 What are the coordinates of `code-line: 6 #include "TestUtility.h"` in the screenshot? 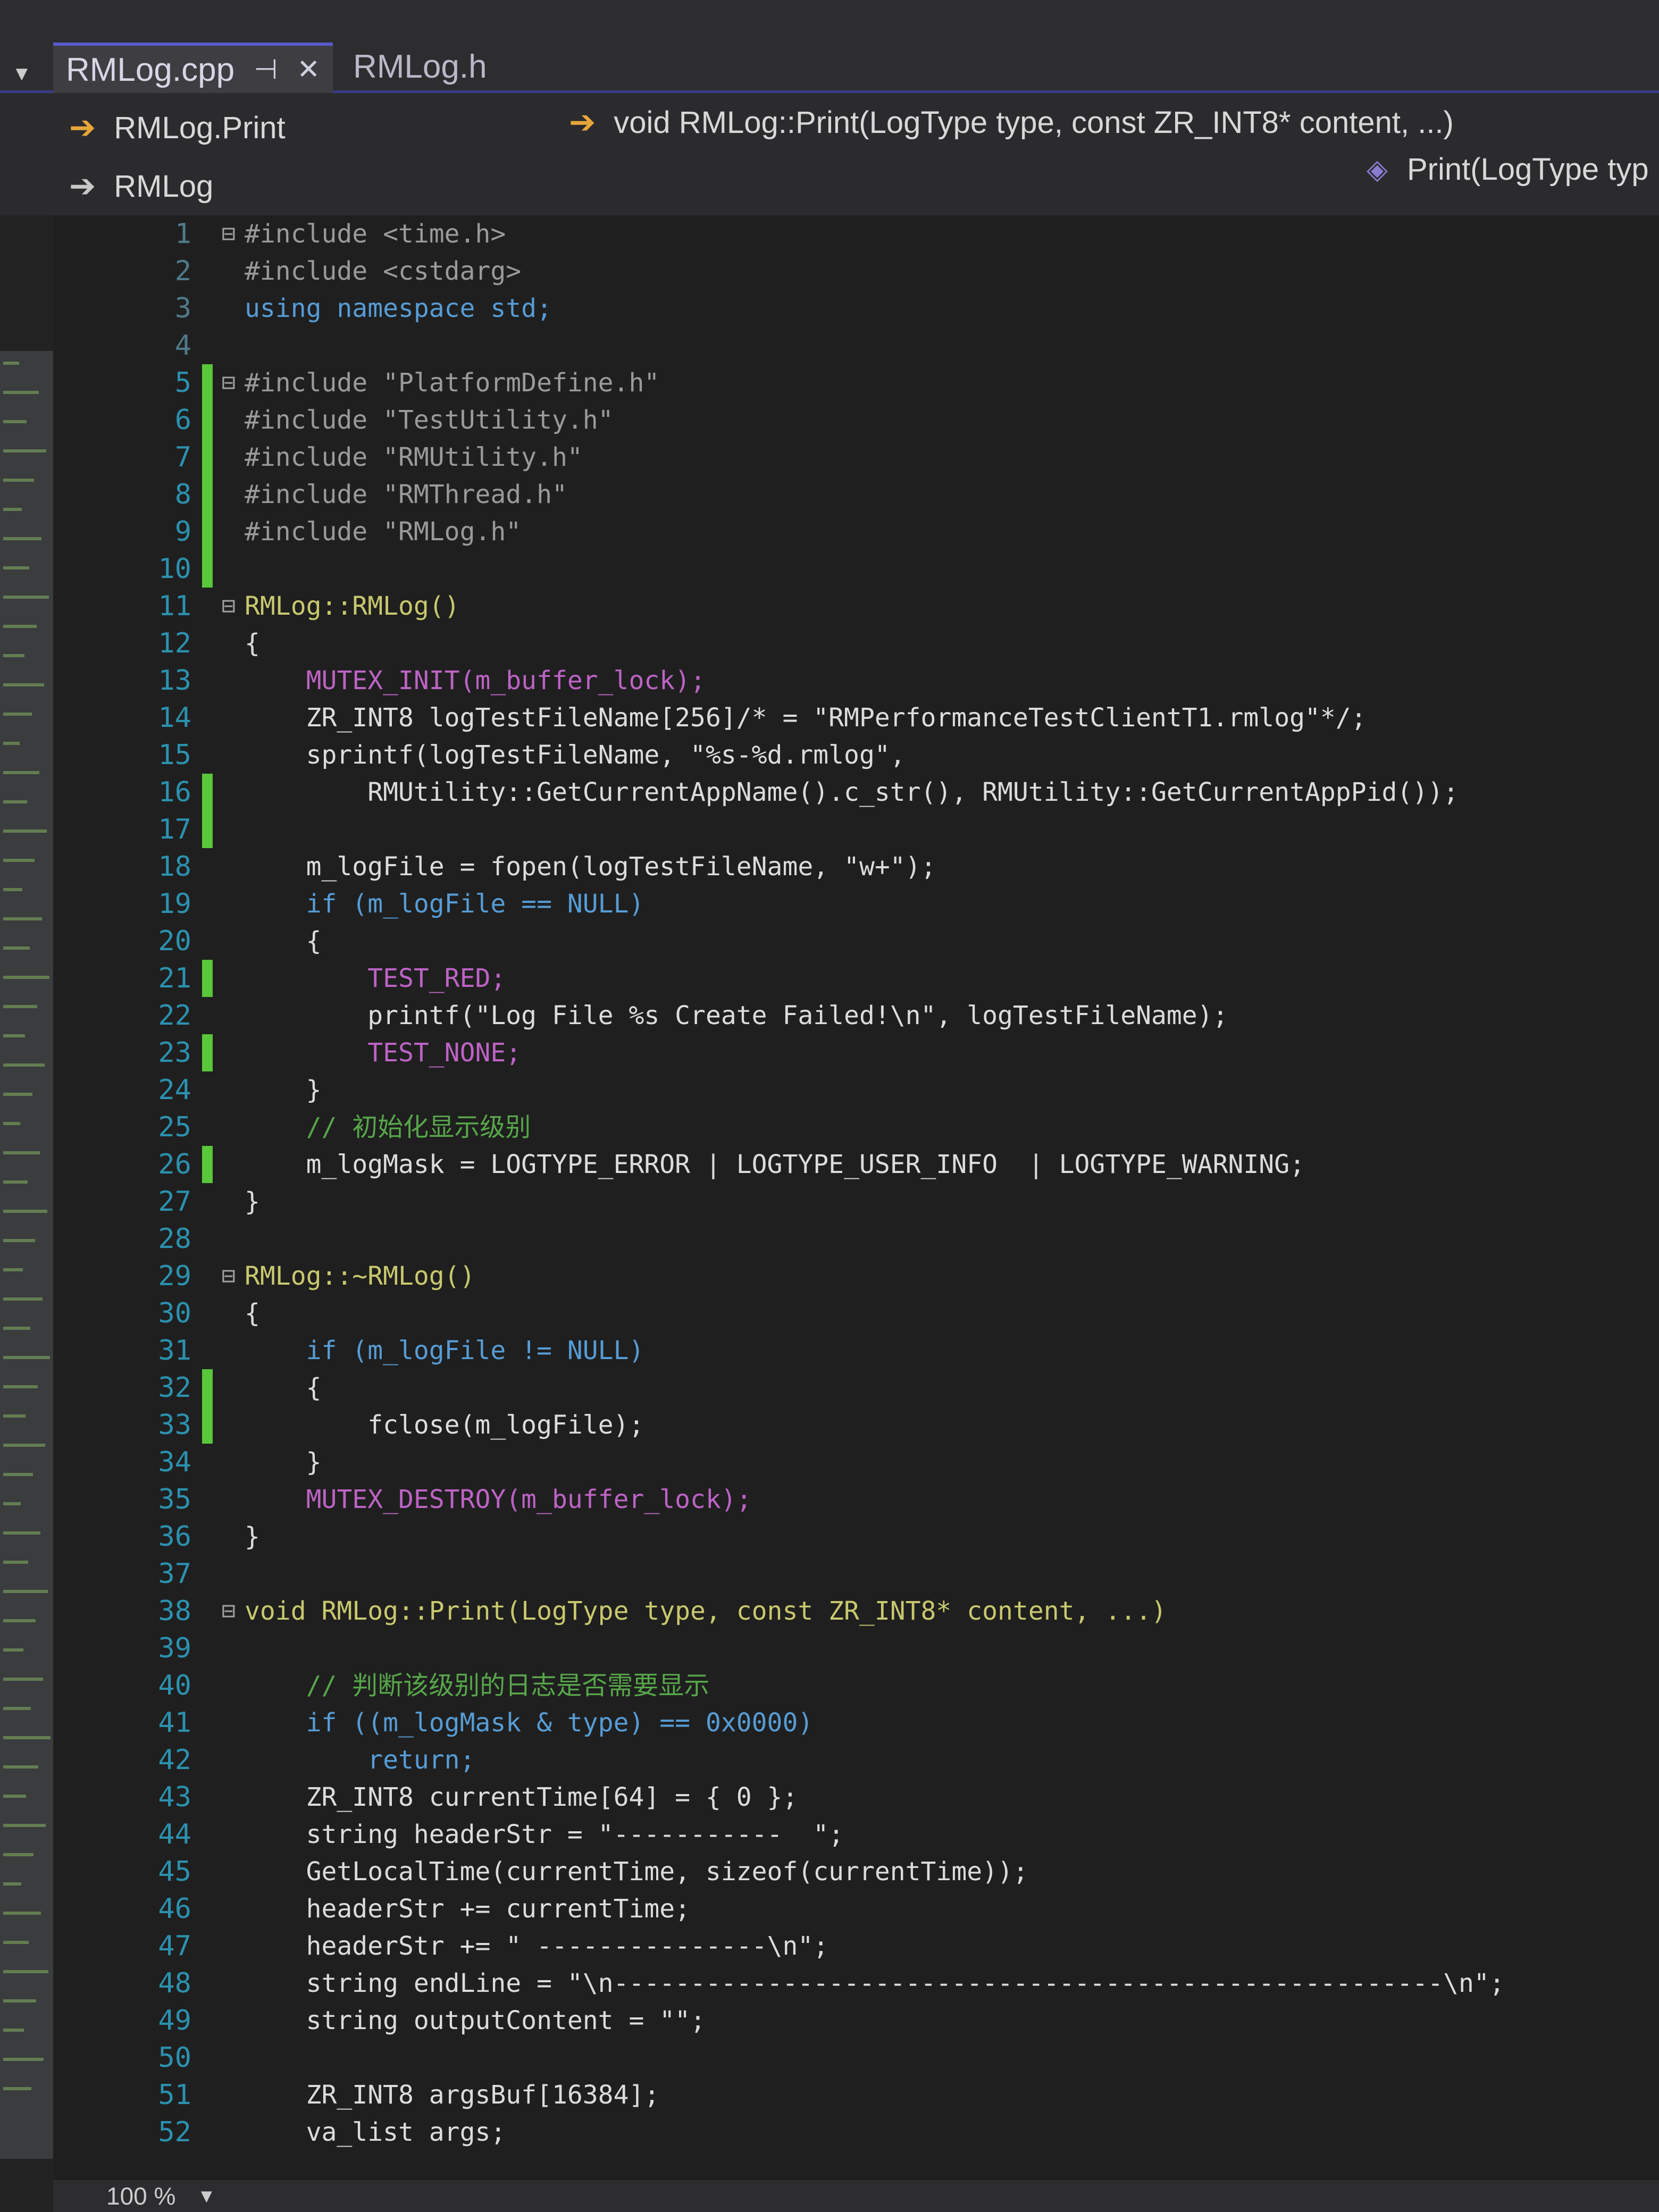 It's located at (856, 420).